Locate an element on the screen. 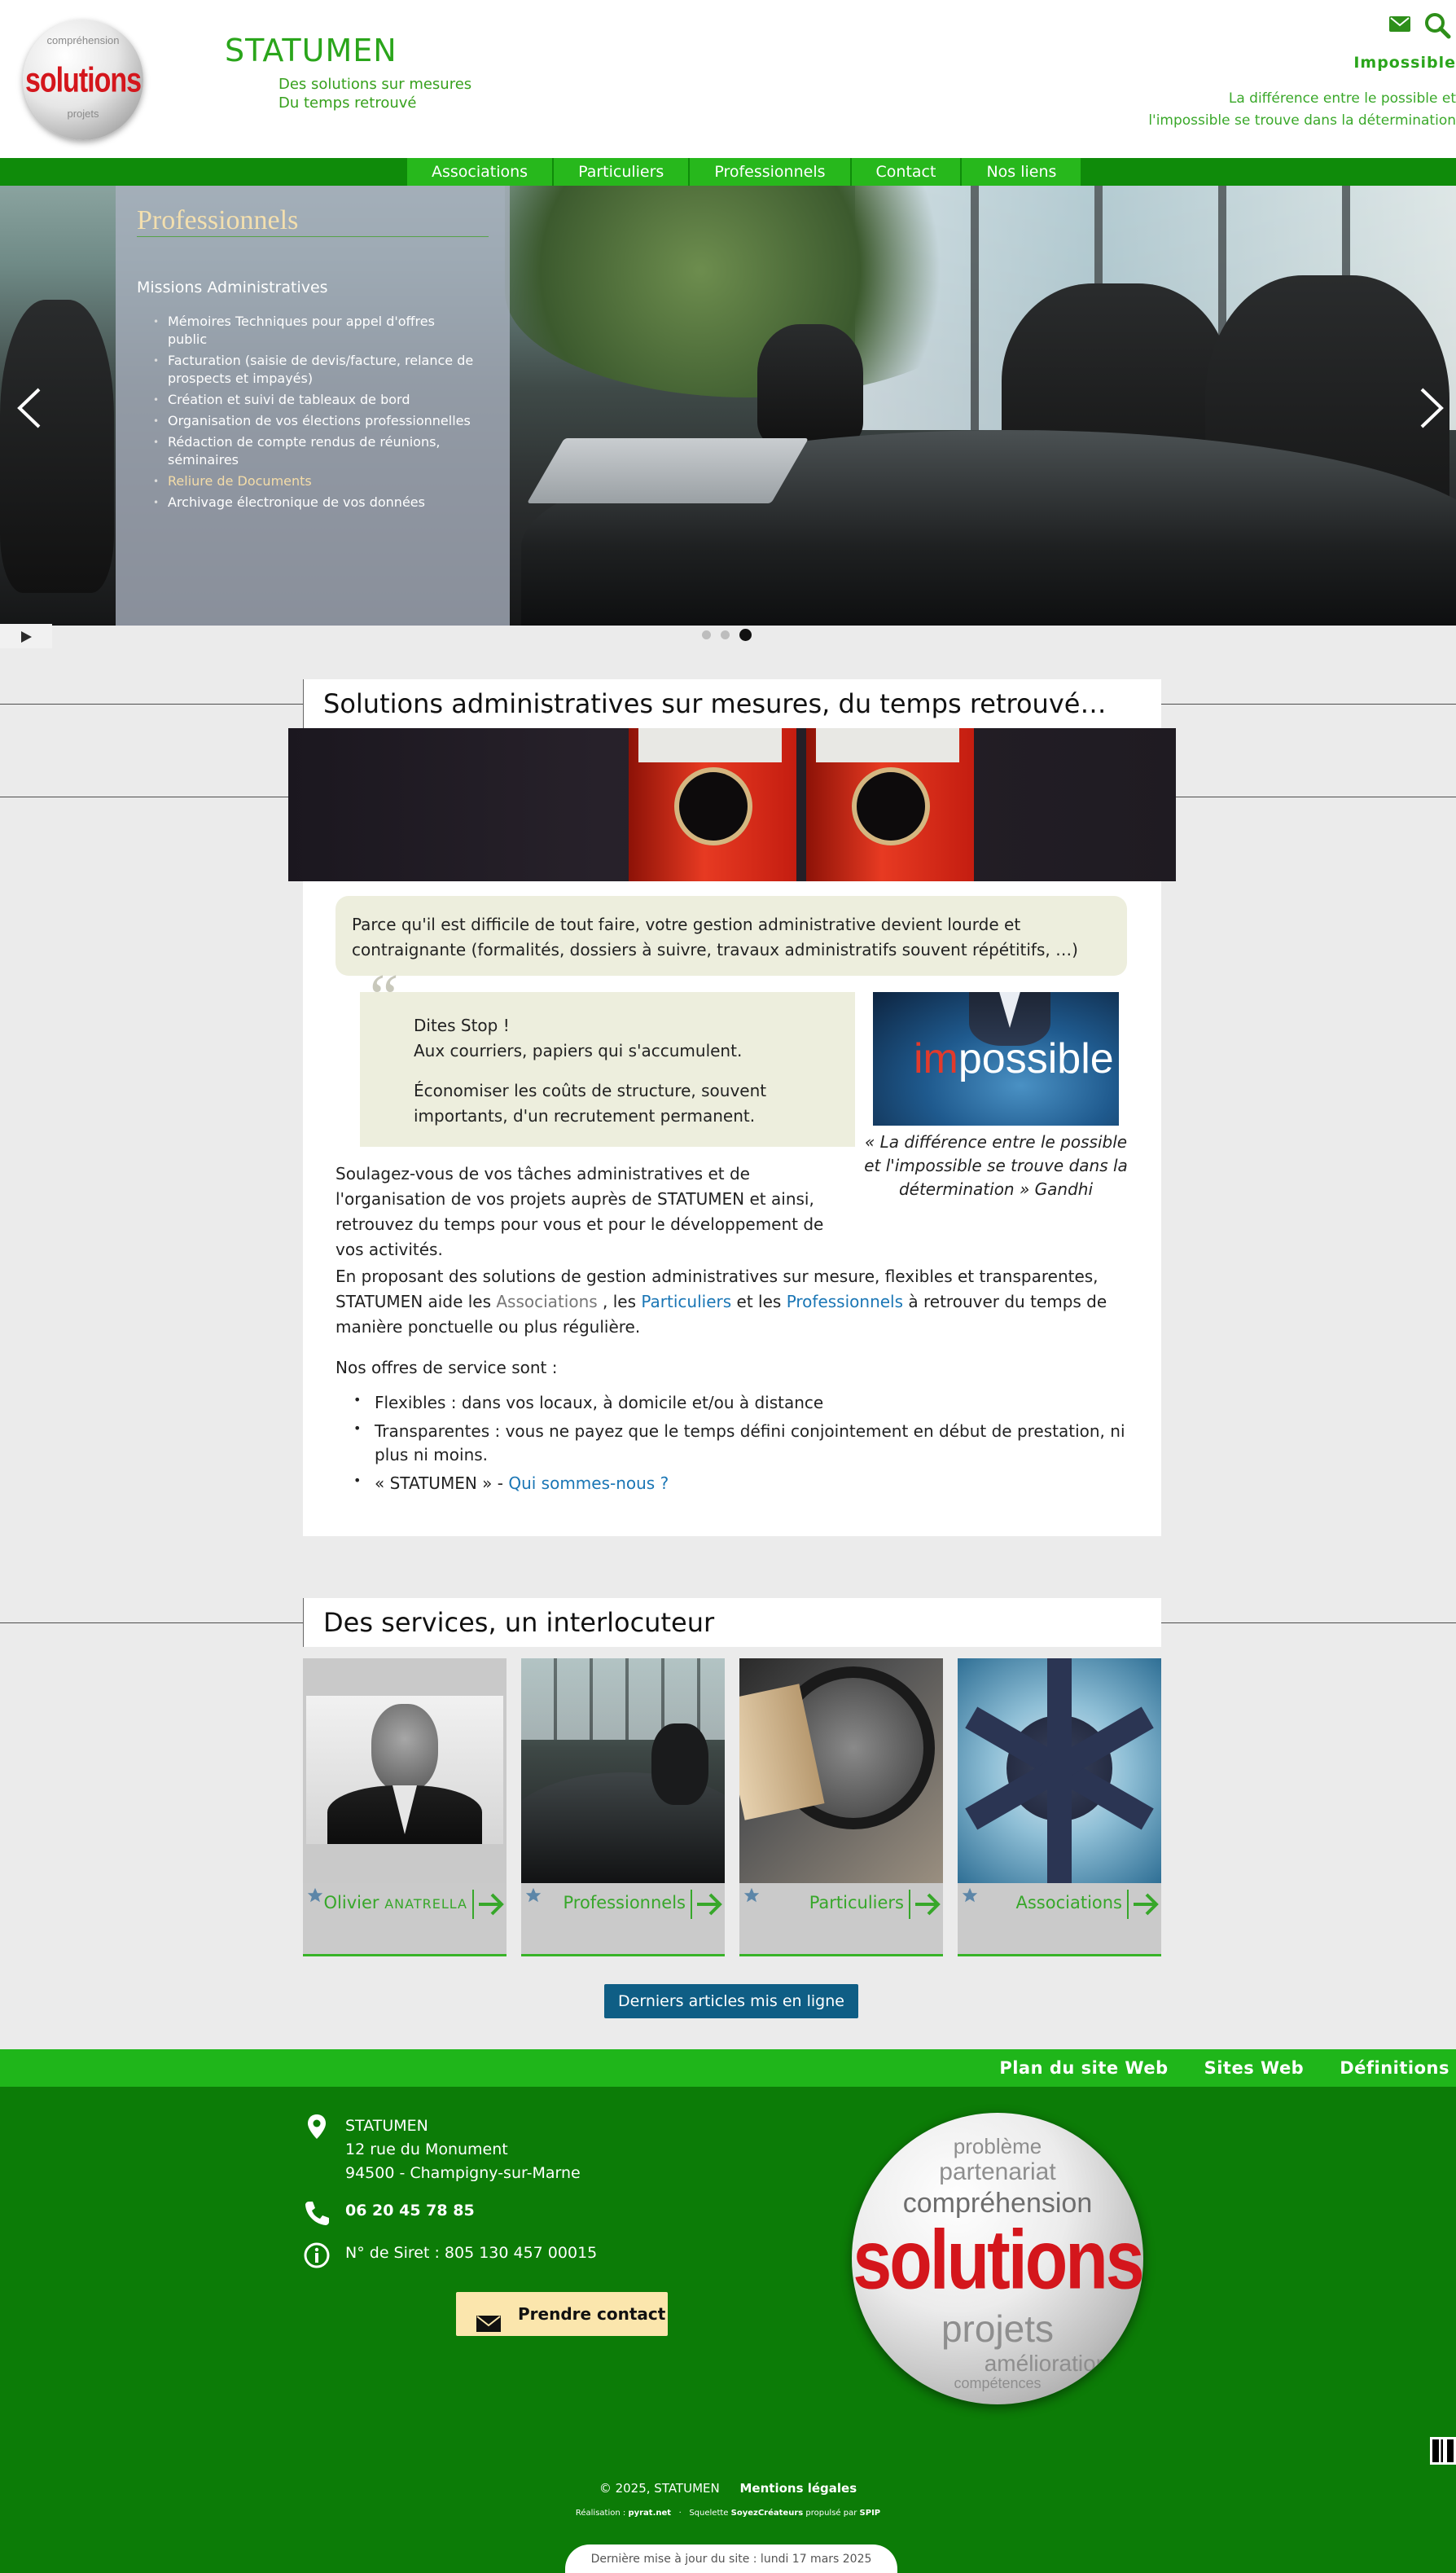 The height and width of the screenshot is (2573, 1456). slogan-line-2: Du temps retrouvé is located at coordinates (347, 103).